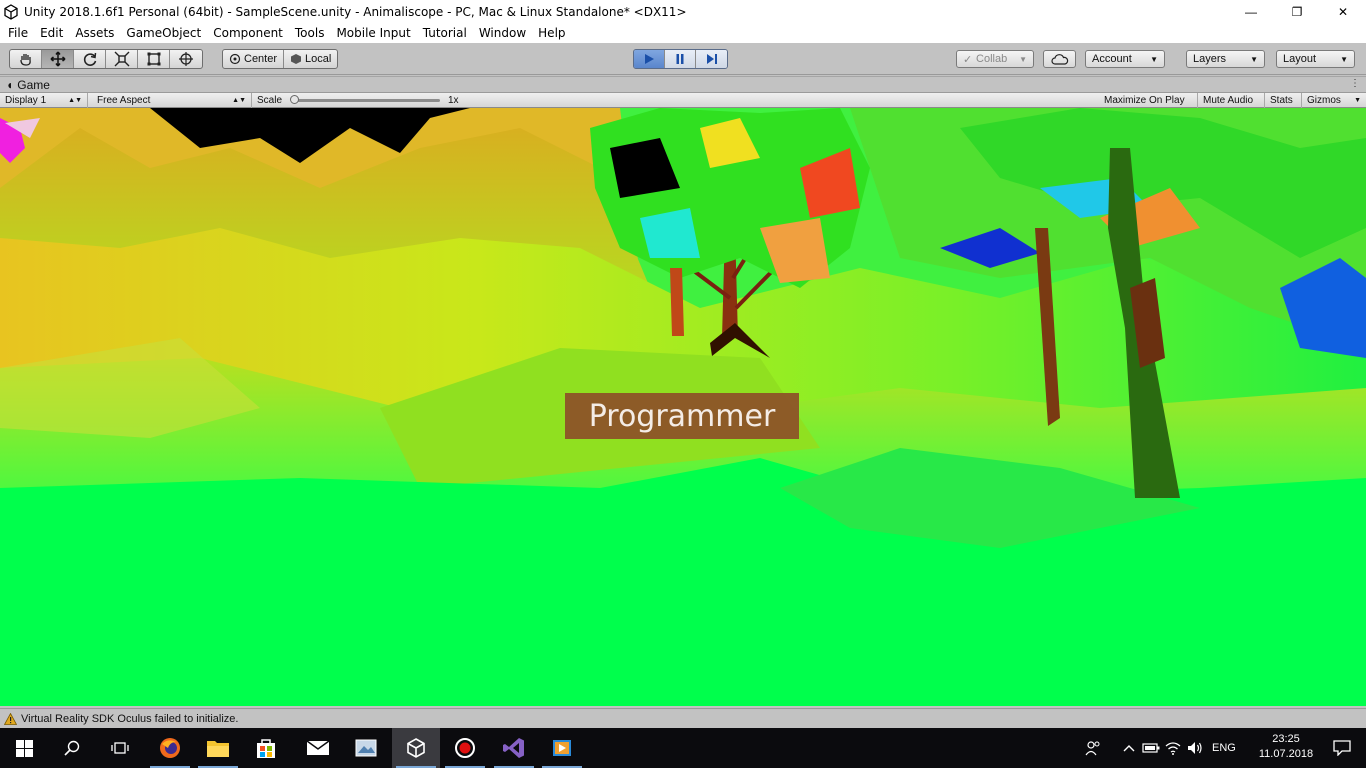 Image resolution: width=1366 pixels, height=768 pixels. I want to click on people-icon, so click(1093, 748).